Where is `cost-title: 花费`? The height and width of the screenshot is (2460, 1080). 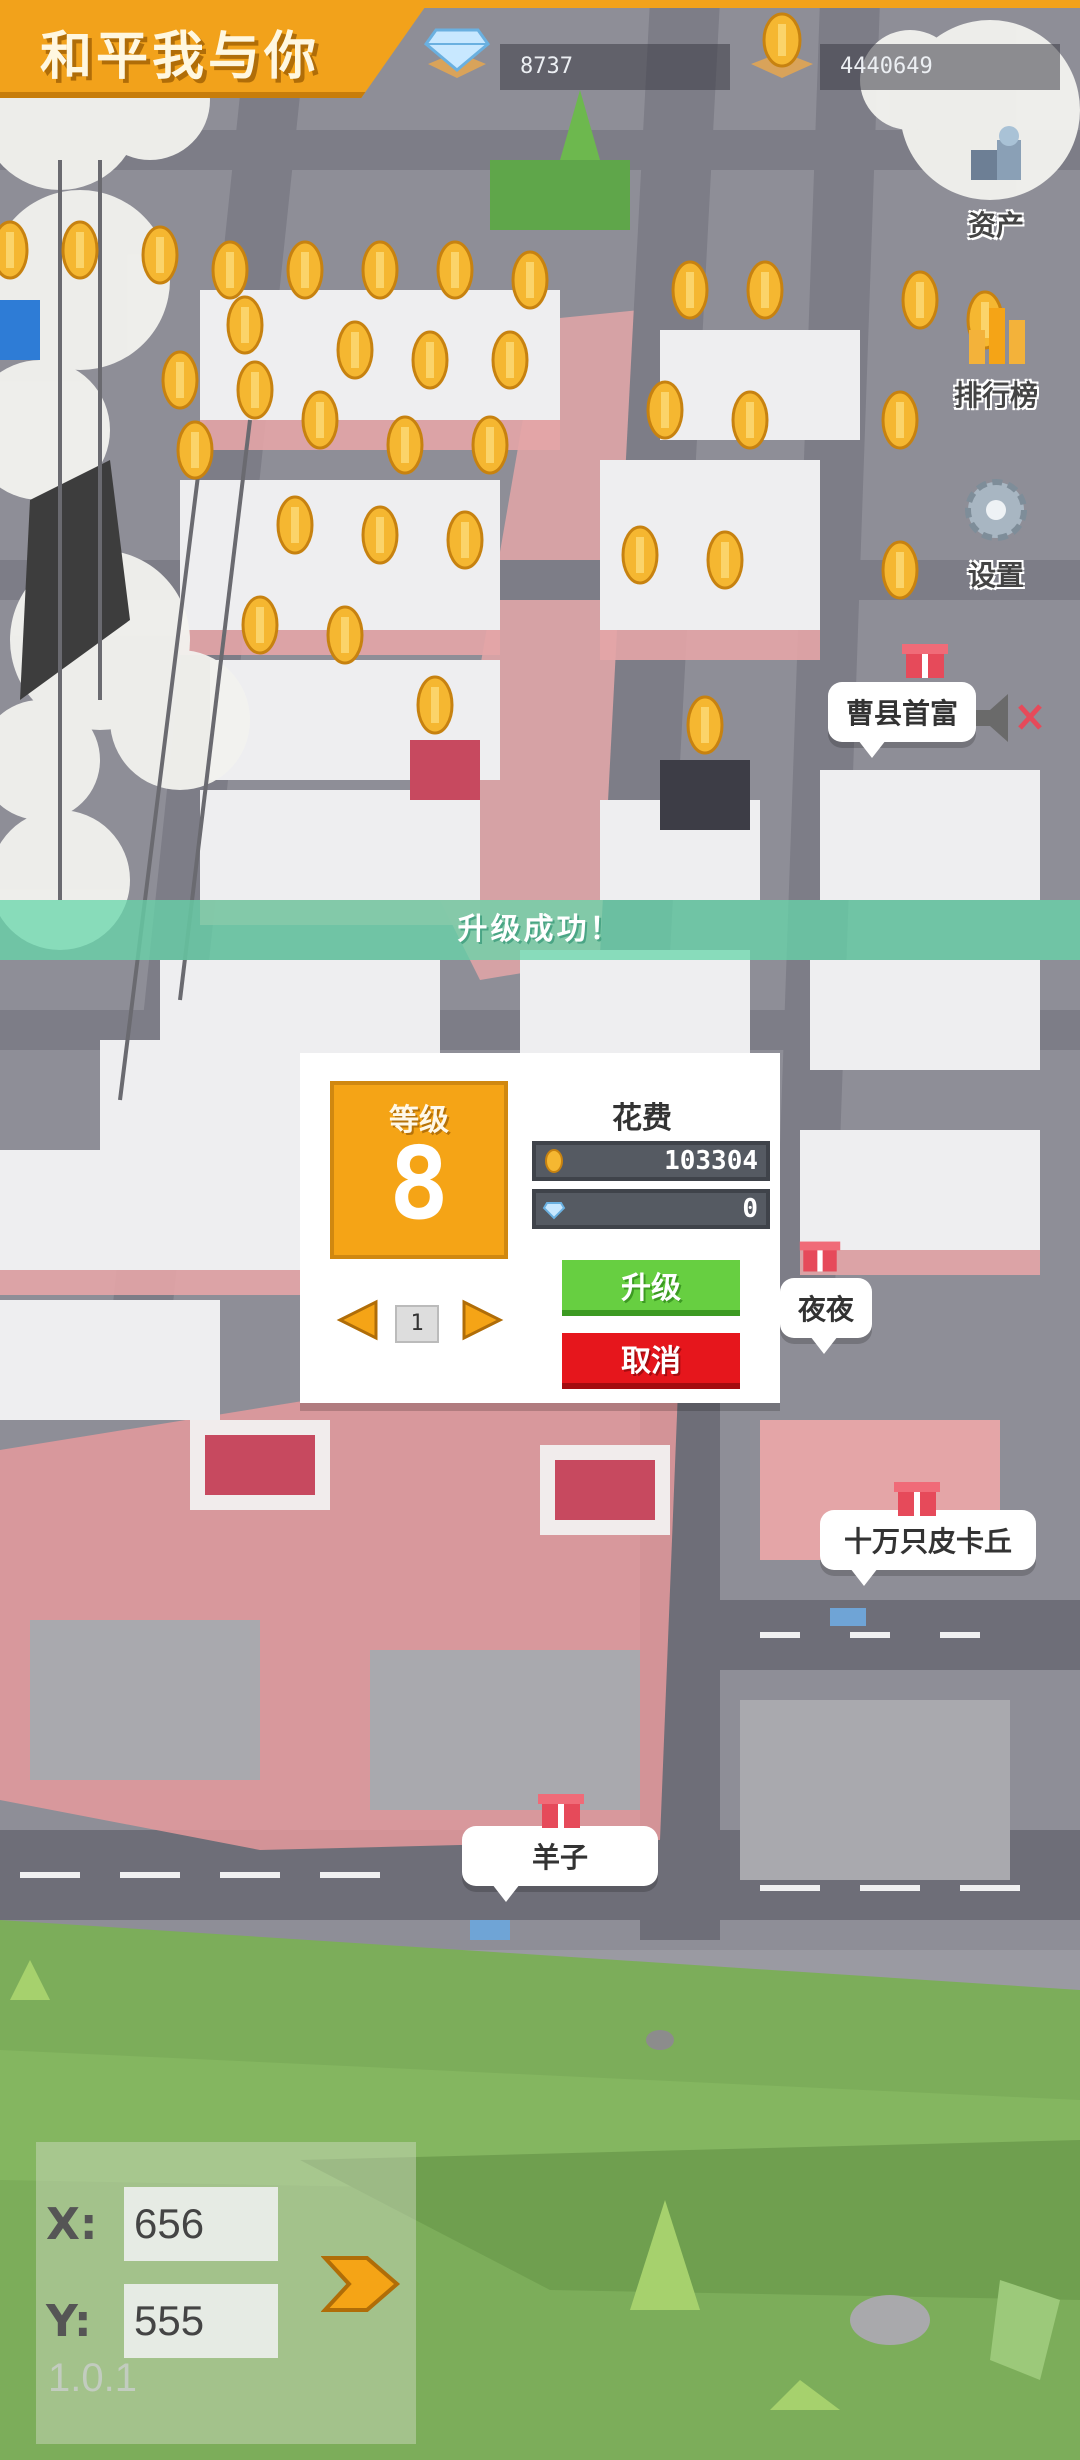 cost-title: 花费 is located at coordinates (642, 1118).